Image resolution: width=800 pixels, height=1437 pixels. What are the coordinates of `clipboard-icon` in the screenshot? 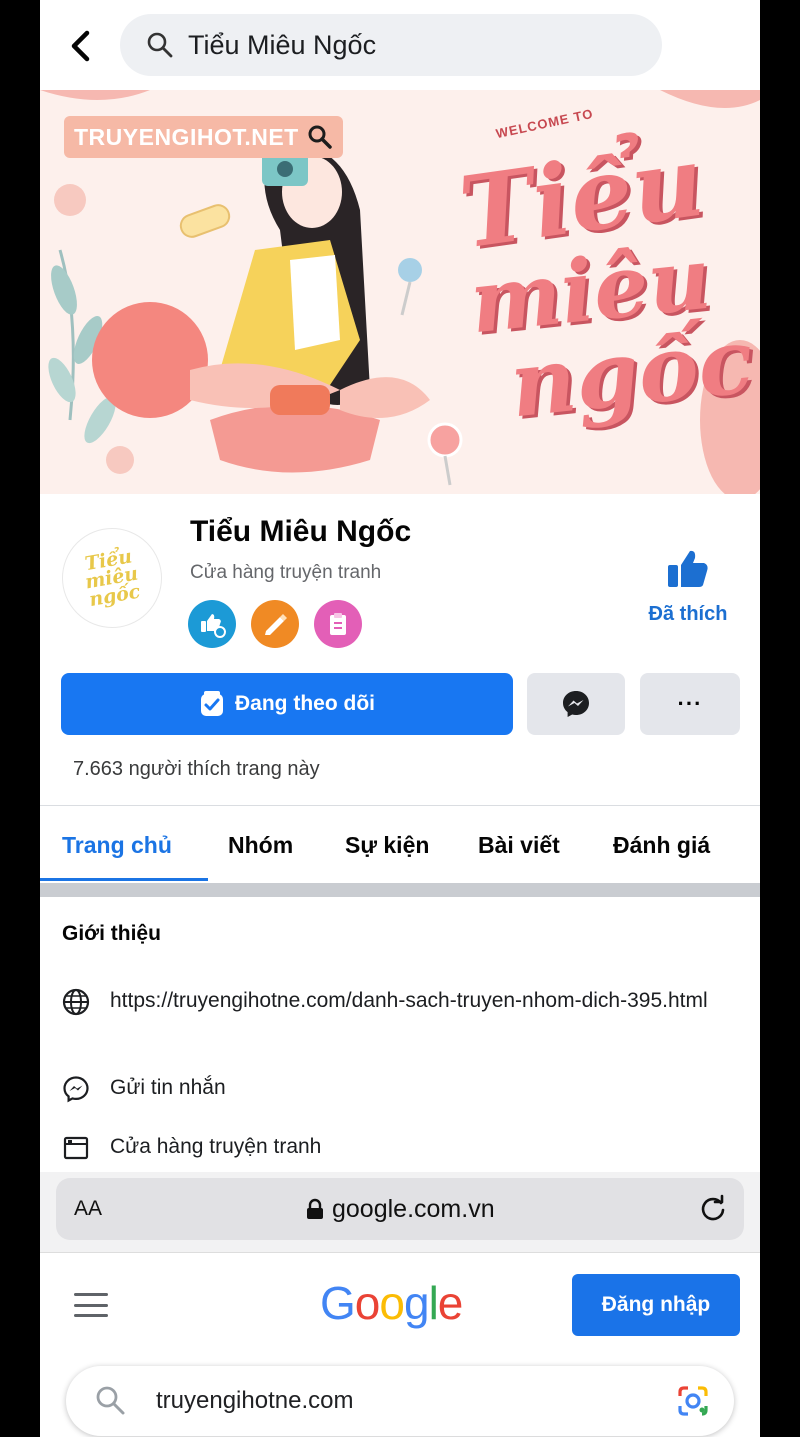 It's located at (338, 624).